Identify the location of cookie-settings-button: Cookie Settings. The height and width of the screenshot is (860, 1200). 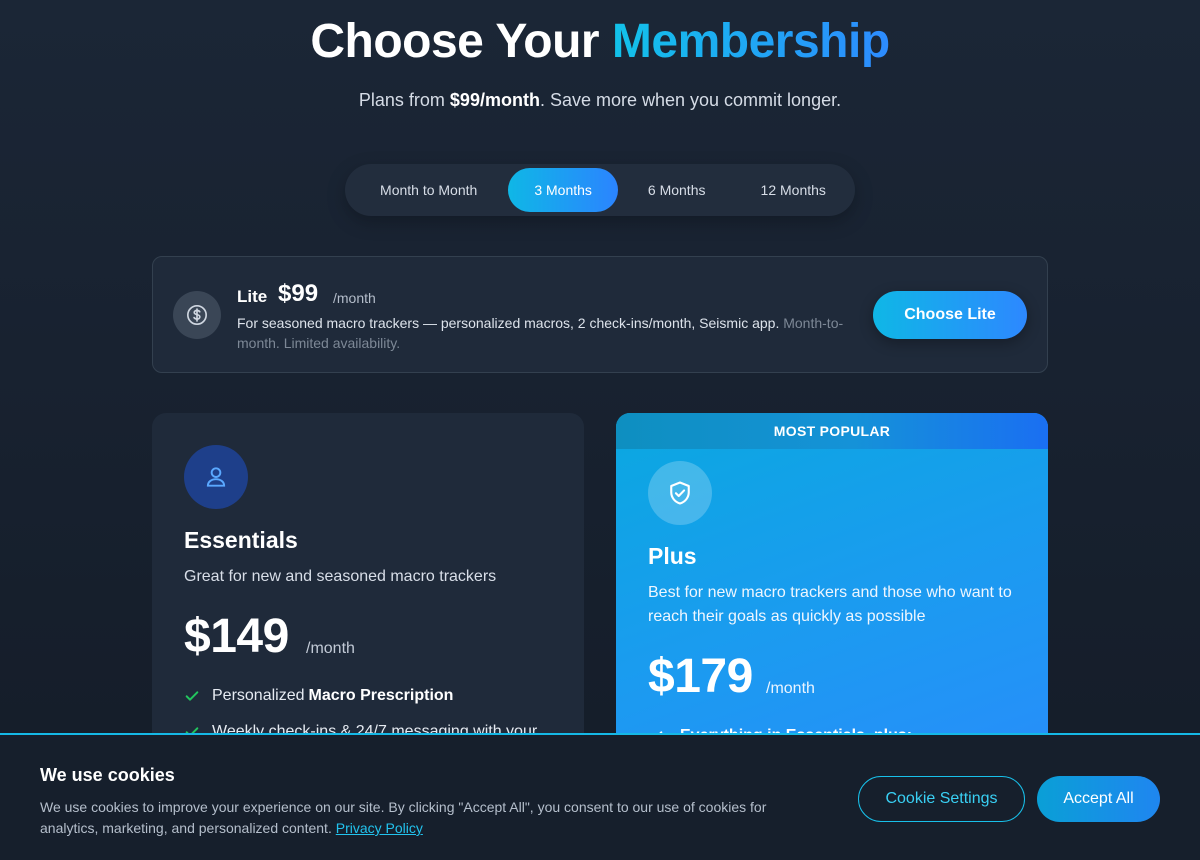
(941, 799).